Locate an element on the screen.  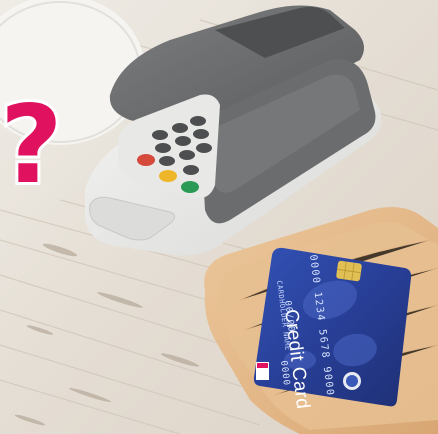
question-mark-overlay: ? is located at coordinates (33, 145).